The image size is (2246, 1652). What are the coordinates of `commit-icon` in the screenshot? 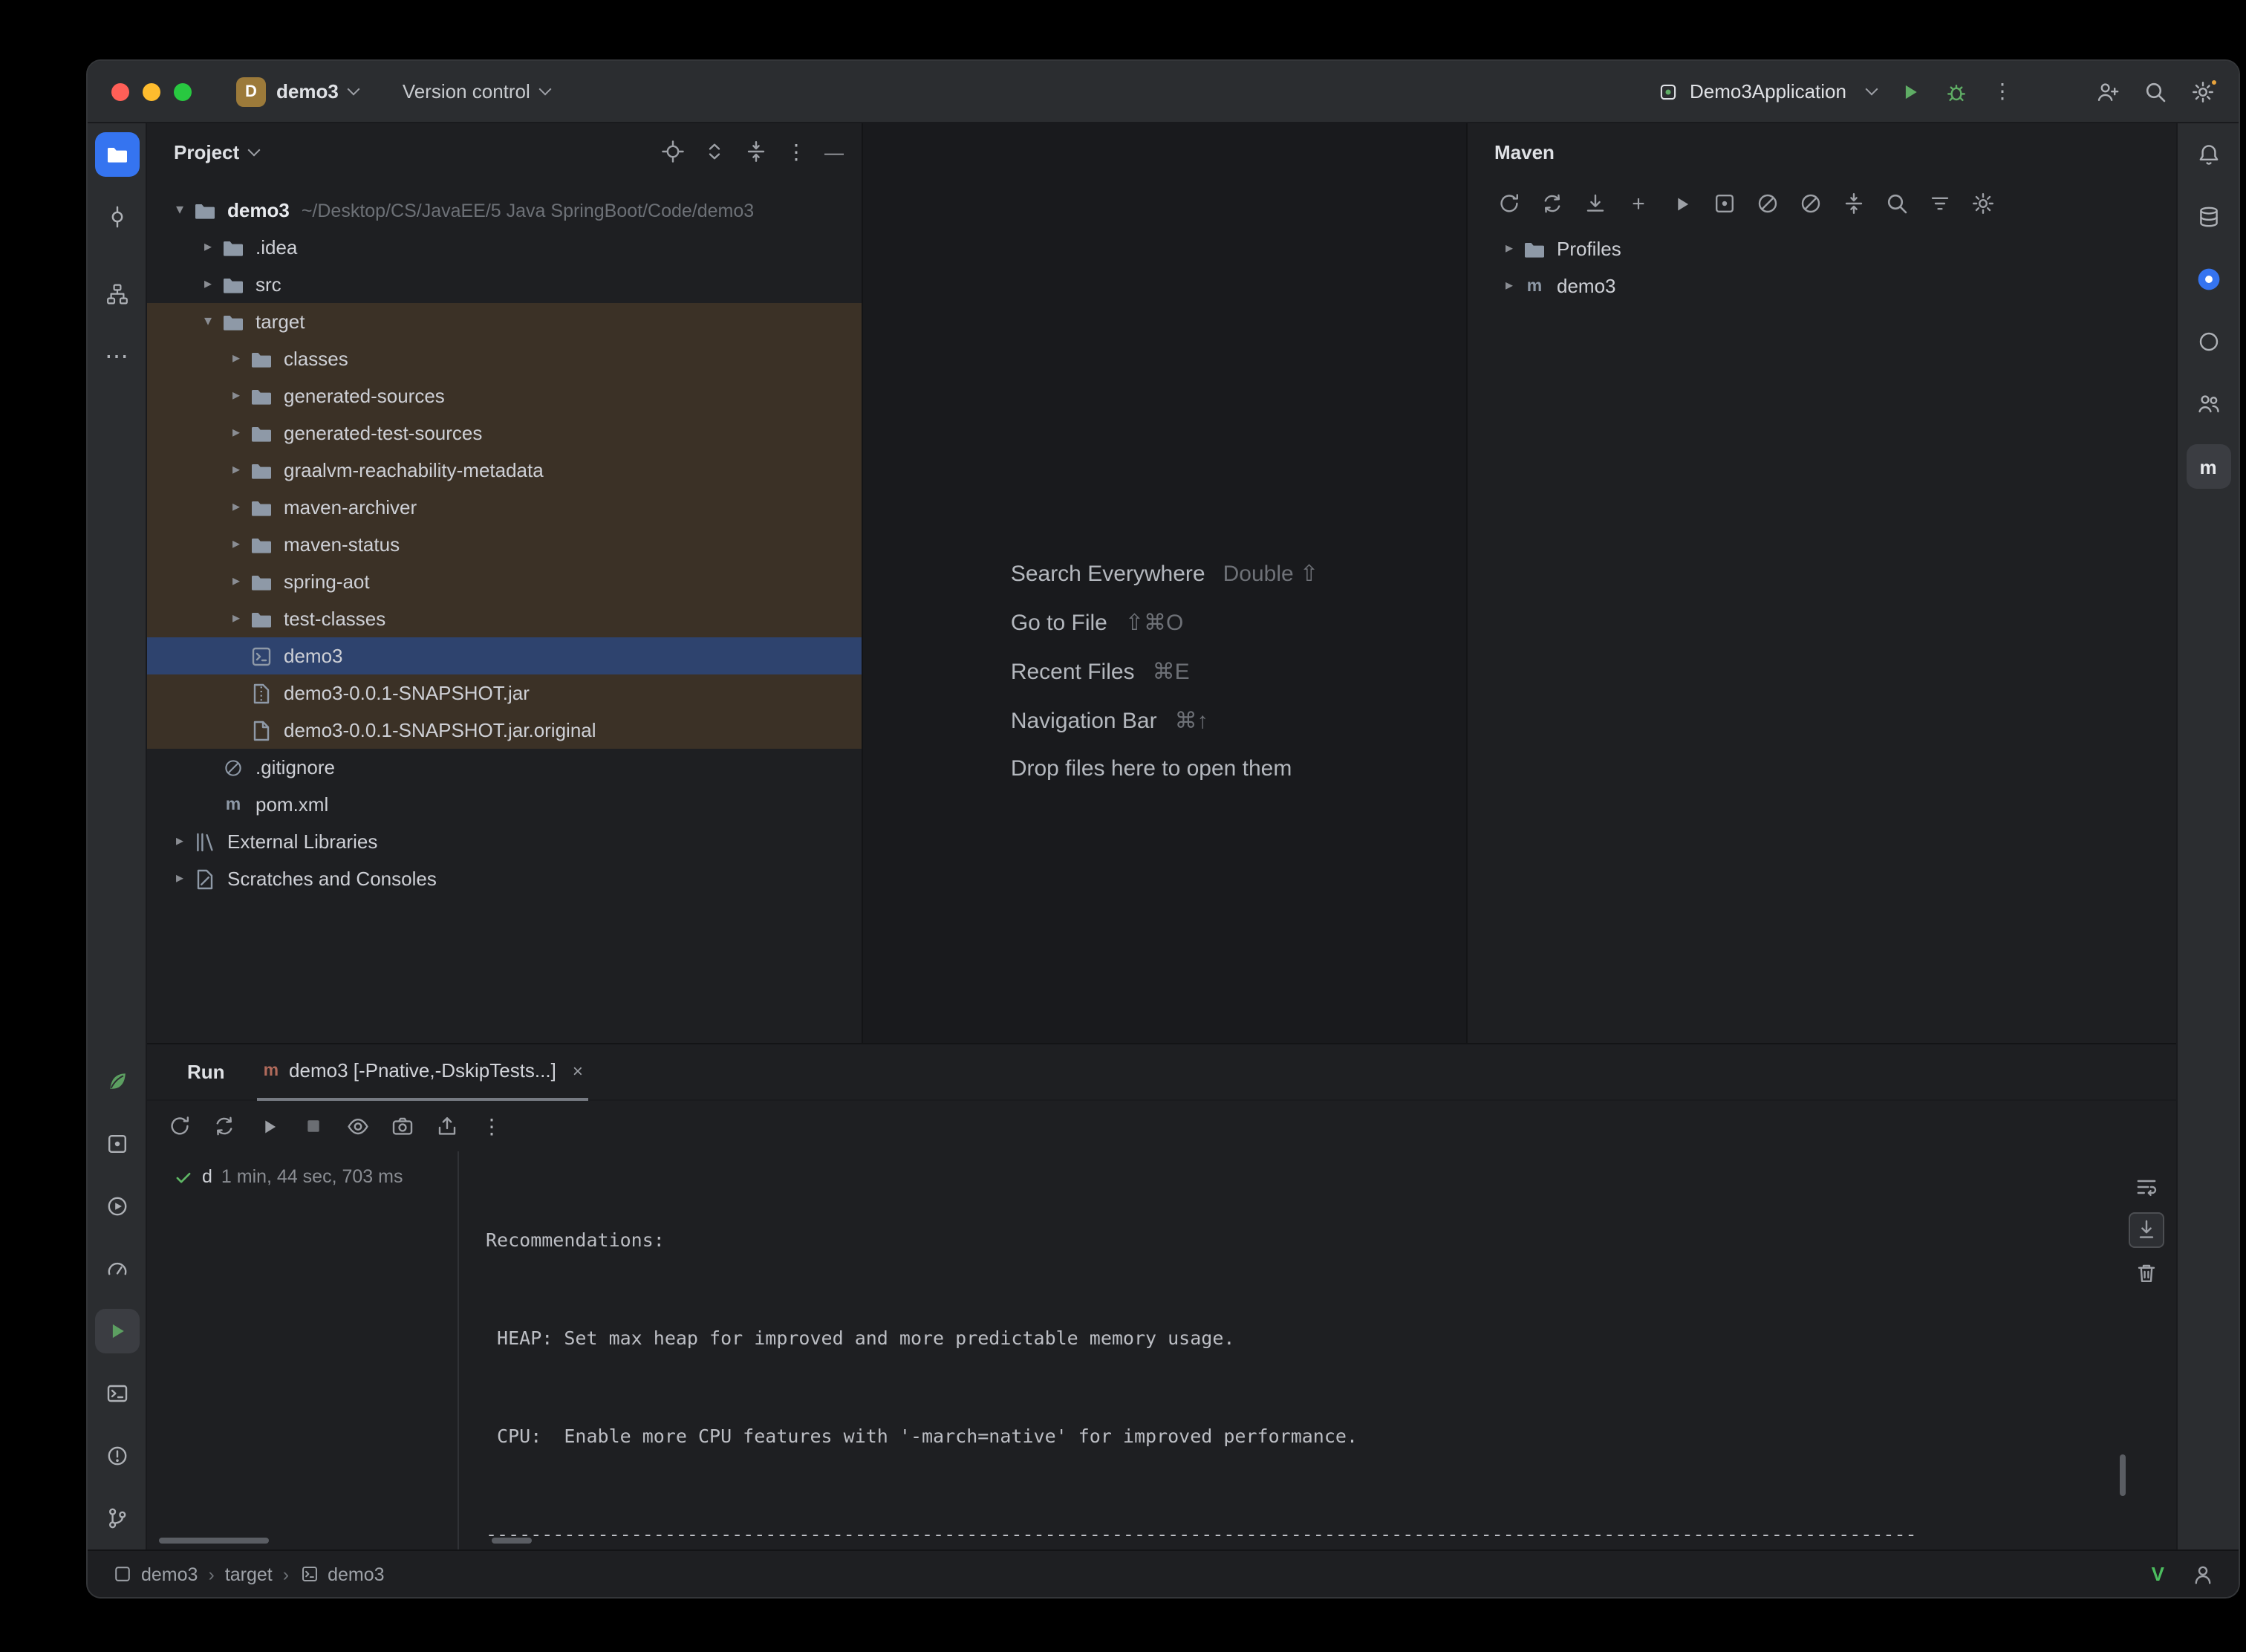 It's located at (116, 217).